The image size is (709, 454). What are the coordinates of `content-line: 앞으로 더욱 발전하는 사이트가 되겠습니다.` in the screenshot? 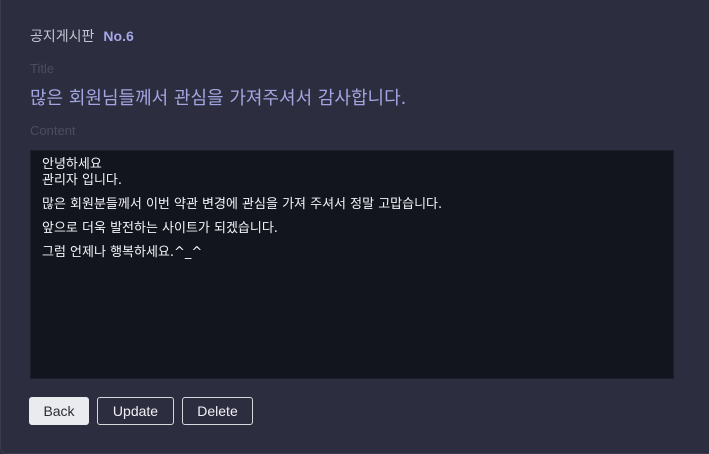 It's located at (160, 228).